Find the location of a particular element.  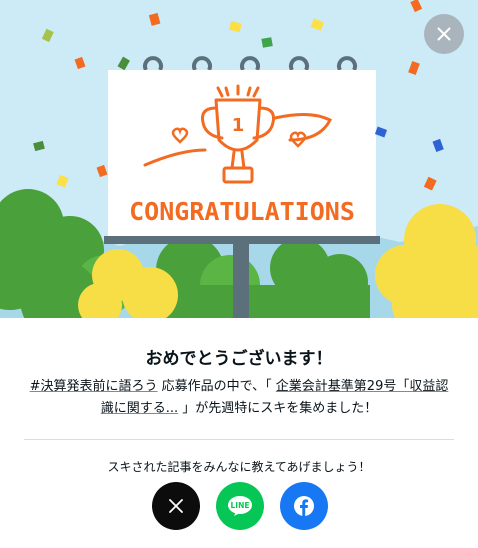

facebook-logo-icon is located at coordinates (304, 506).